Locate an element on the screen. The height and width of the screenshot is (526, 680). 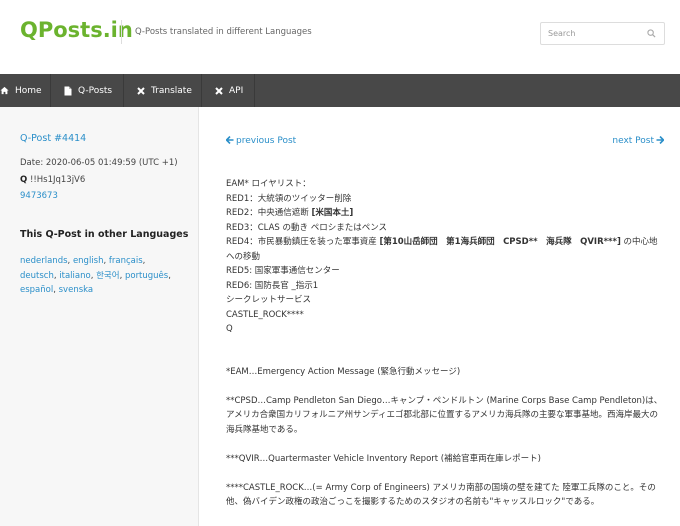
post-line: シークレットサービス is located at coordinates (269, 300).